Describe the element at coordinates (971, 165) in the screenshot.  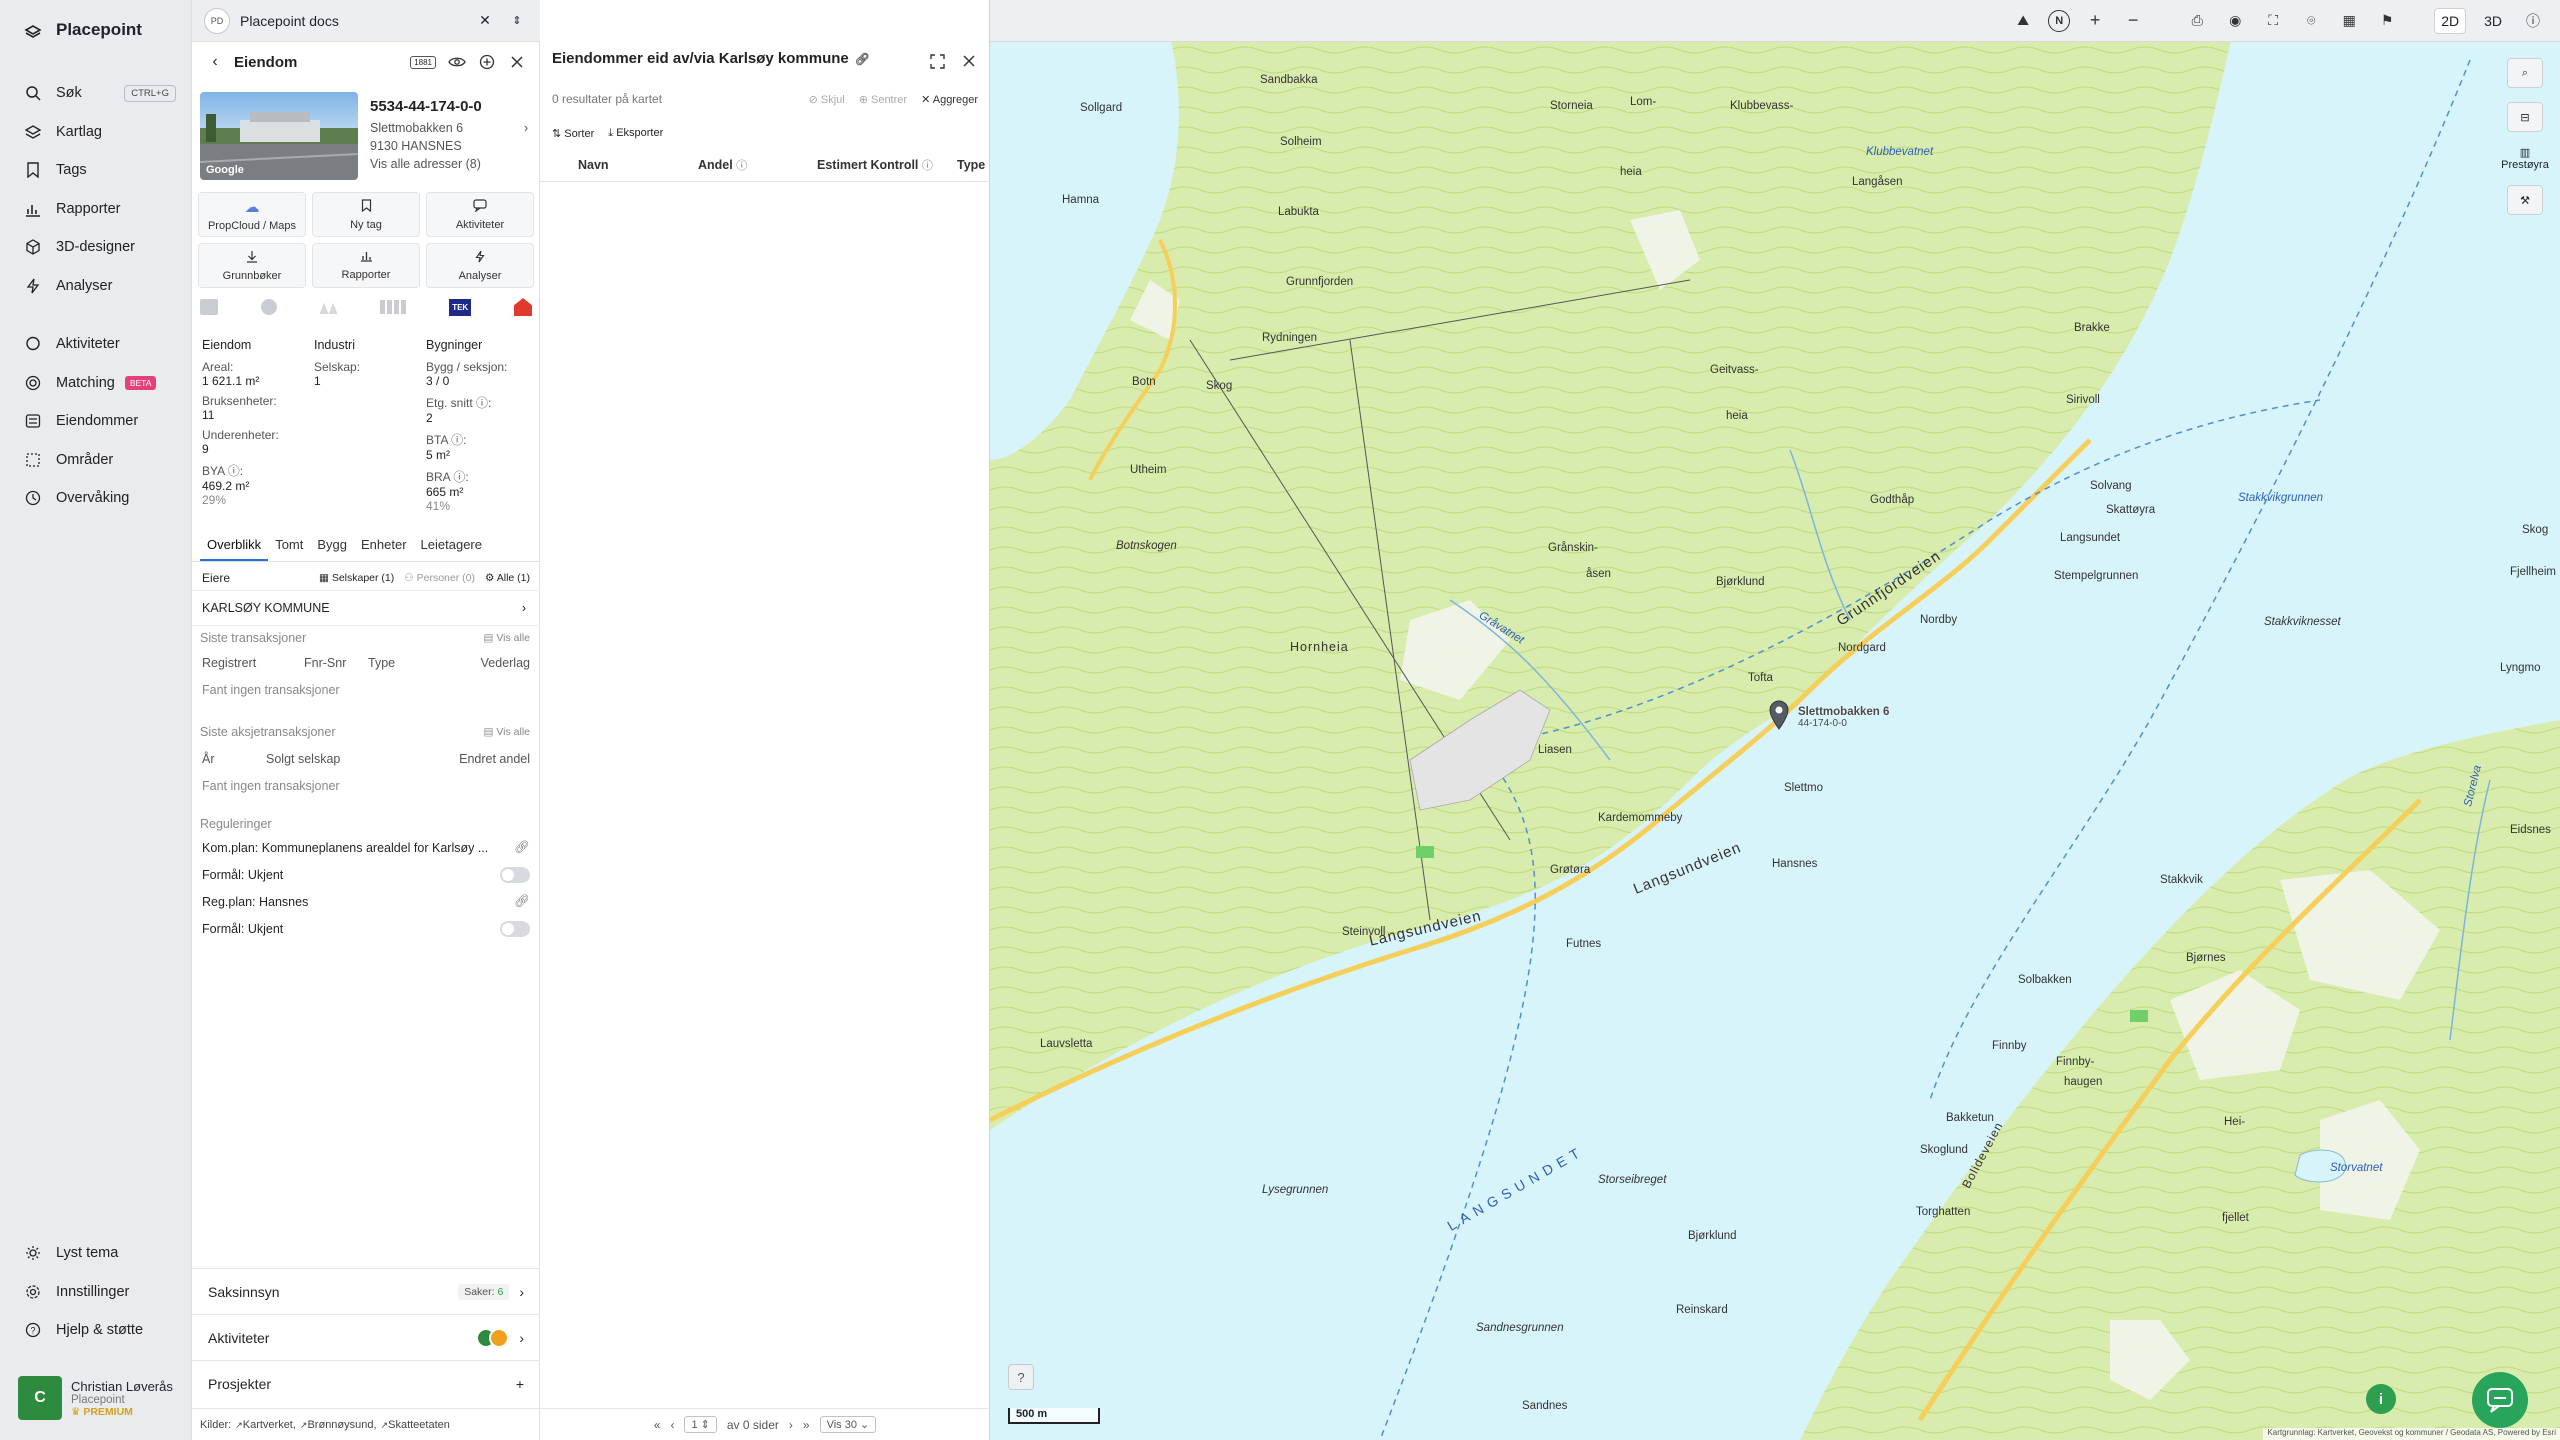
I see `col-header-type: Type` at that location.